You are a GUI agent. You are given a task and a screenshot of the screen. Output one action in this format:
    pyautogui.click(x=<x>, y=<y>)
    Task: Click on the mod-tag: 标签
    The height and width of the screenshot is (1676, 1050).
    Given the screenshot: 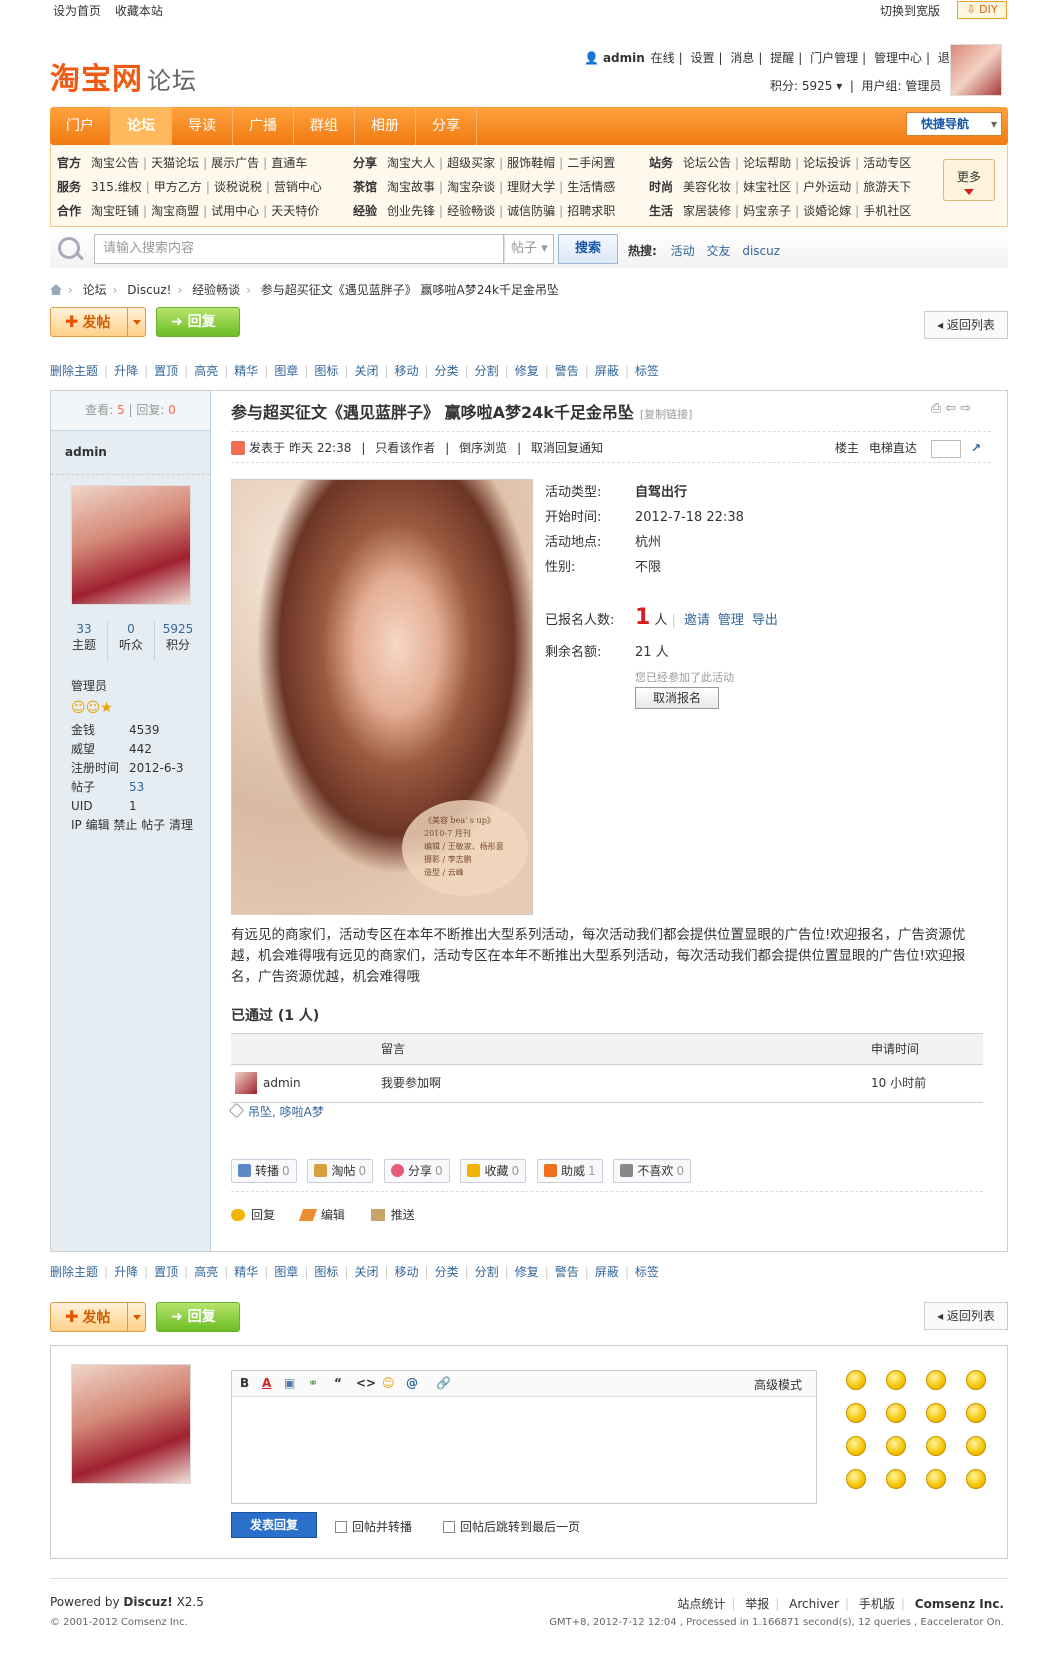 What is the action you would take?
    pyautogui.click(x=647, y=371)
    